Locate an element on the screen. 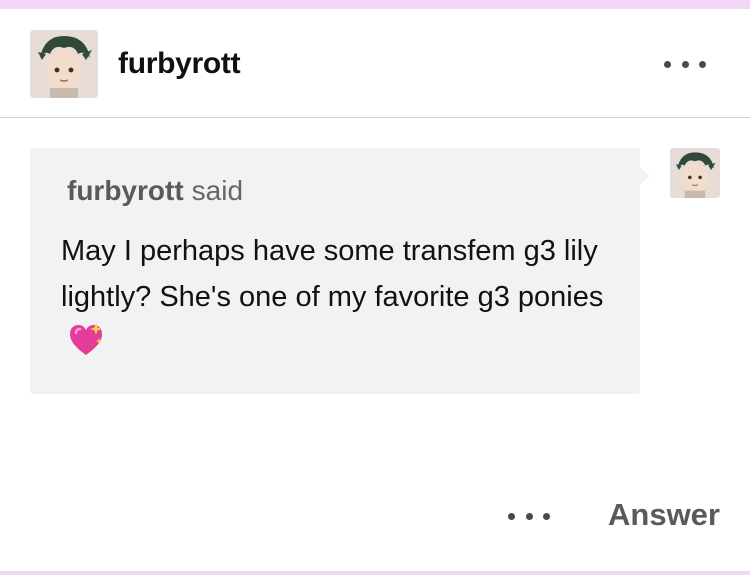 This screenshot has height=575, width=750. answer-button: Answer is located at coordinates (664, 515).